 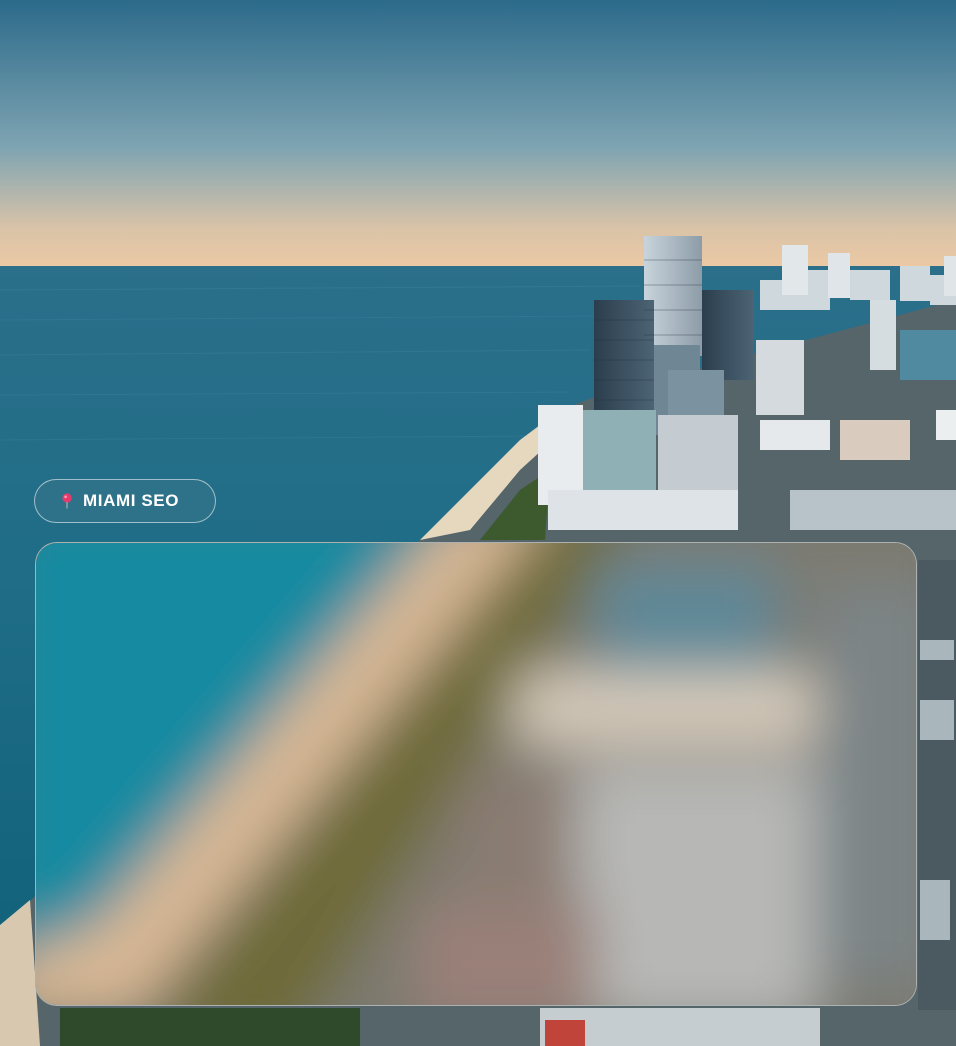 I want to click on map-pin-icon, so click(x=67, y=501).